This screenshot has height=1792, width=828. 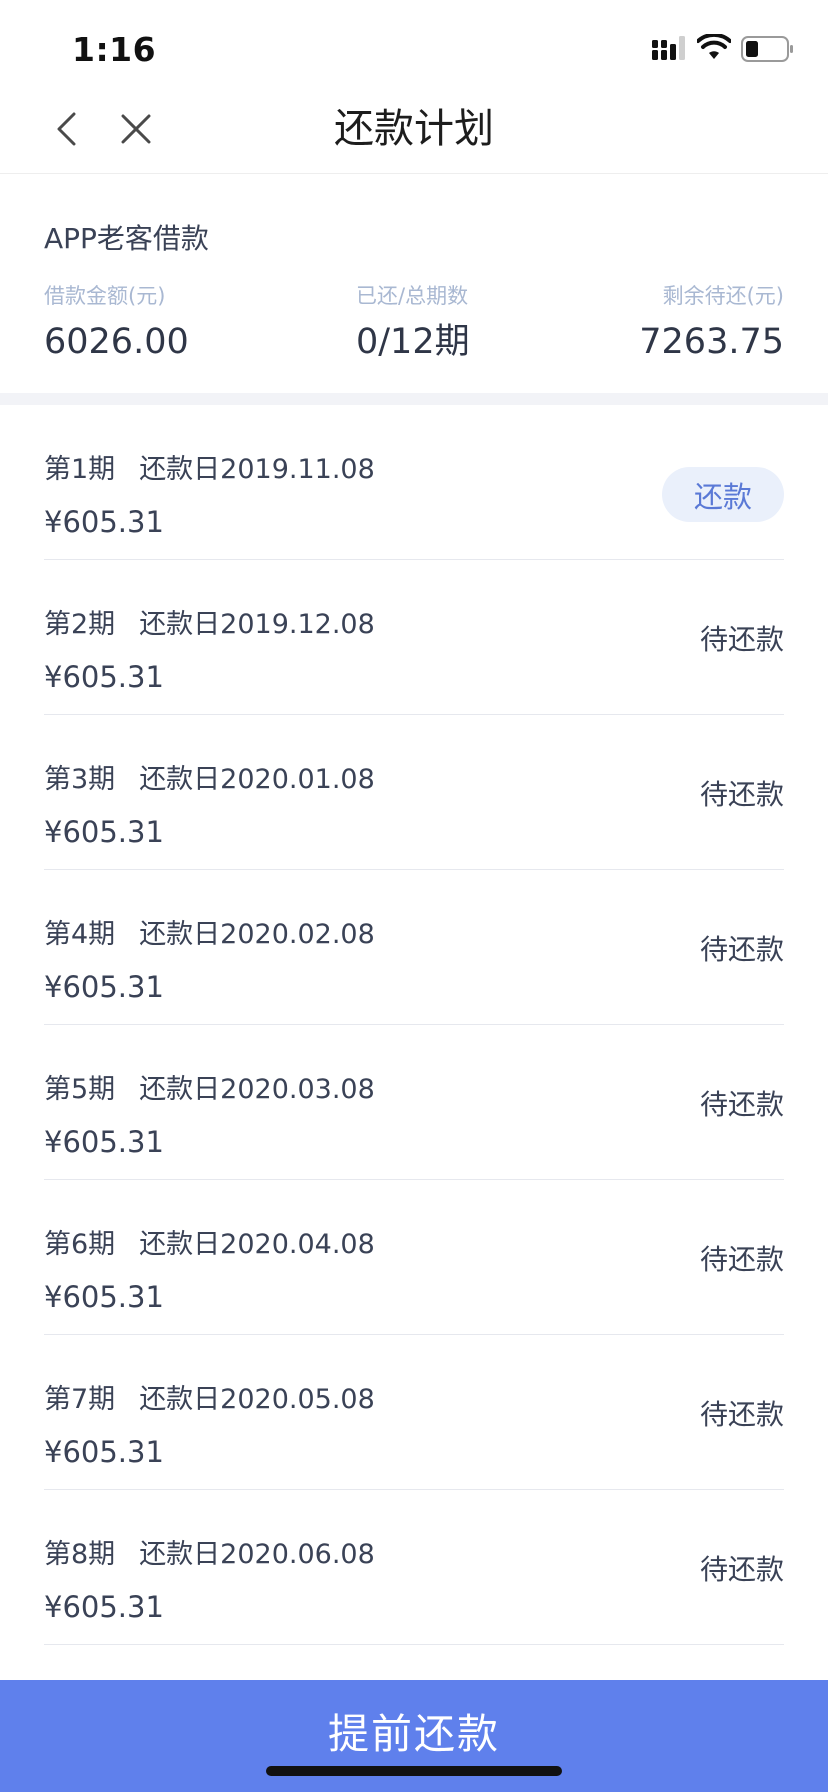 What do you see at coordinates (80, 1399) in the screenshot?
I see `period-label: 第7期` at bounding box center [80, 1399].